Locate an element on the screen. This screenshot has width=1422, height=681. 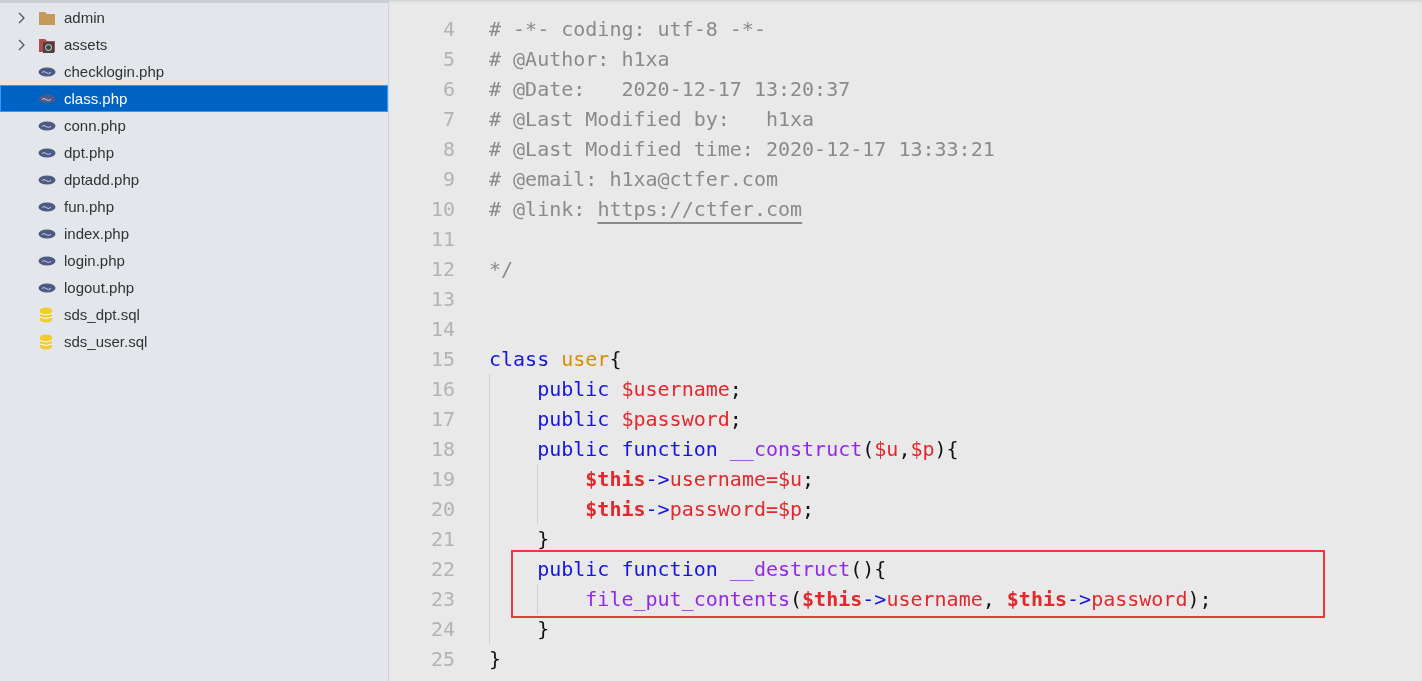
file-tree-item: sds_dpt.sql is located at coordinates (194, 314).